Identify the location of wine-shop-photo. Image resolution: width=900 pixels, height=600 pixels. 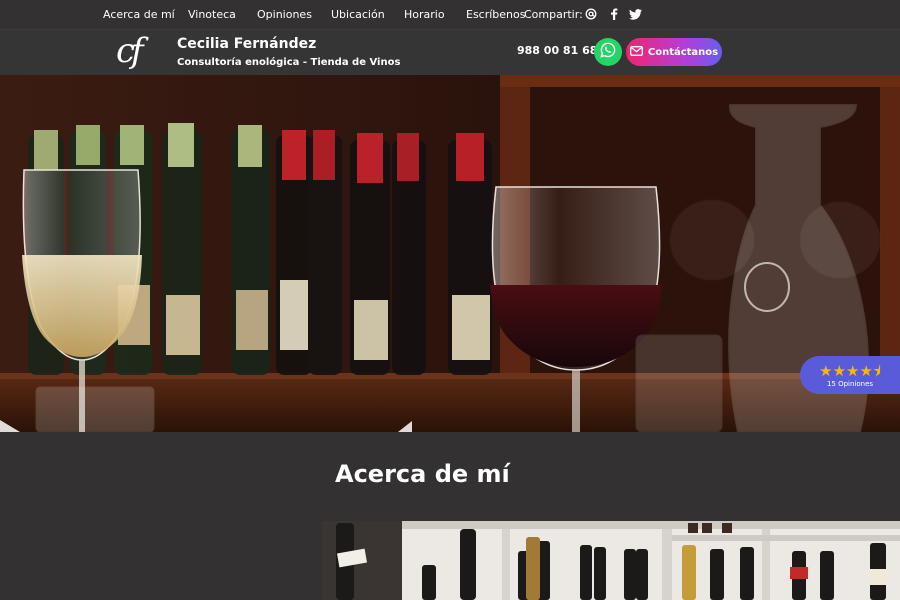
(611, 560).